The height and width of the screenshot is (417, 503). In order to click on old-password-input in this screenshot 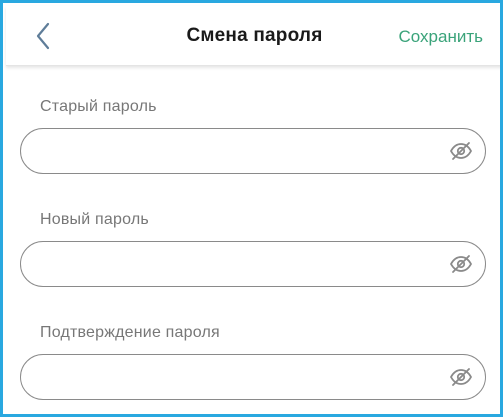, I will do `click(243, 152)`.